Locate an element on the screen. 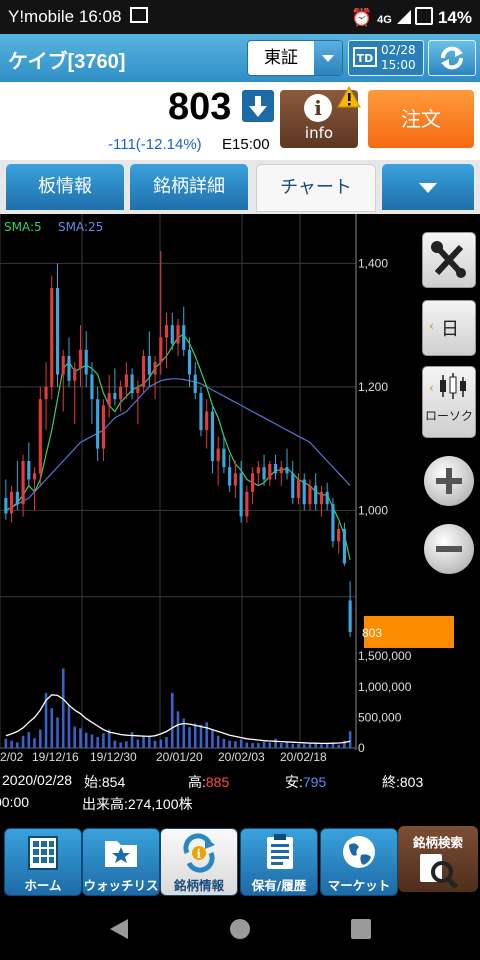  refresh-icon is located at coordinates (452, 58).